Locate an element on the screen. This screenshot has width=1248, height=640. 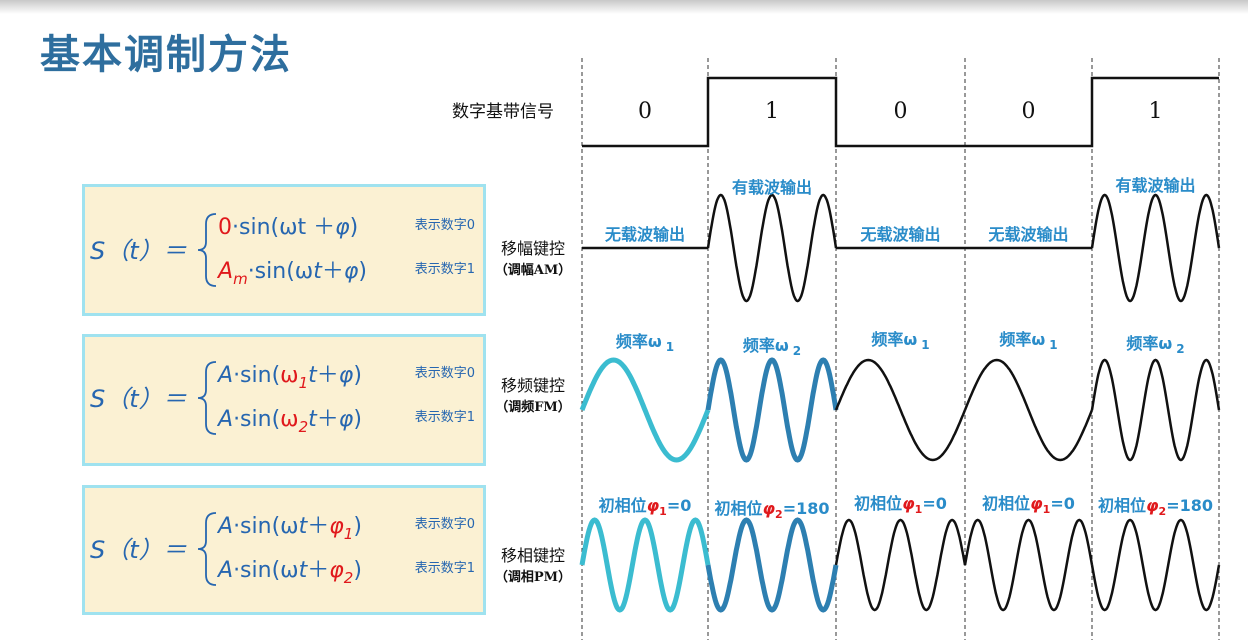
pm-formula-note2: 表示数字1 is located at coordinates (445, 568).